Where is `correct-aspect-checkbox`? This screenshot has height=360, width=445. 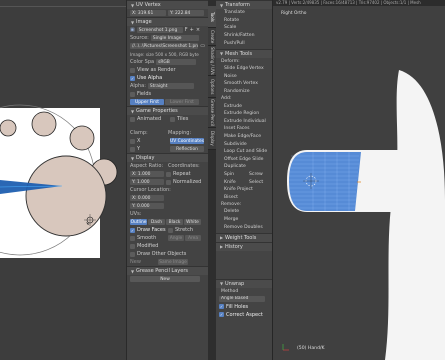
correct-aspect-checkbox is located at coordinates (221, 315).